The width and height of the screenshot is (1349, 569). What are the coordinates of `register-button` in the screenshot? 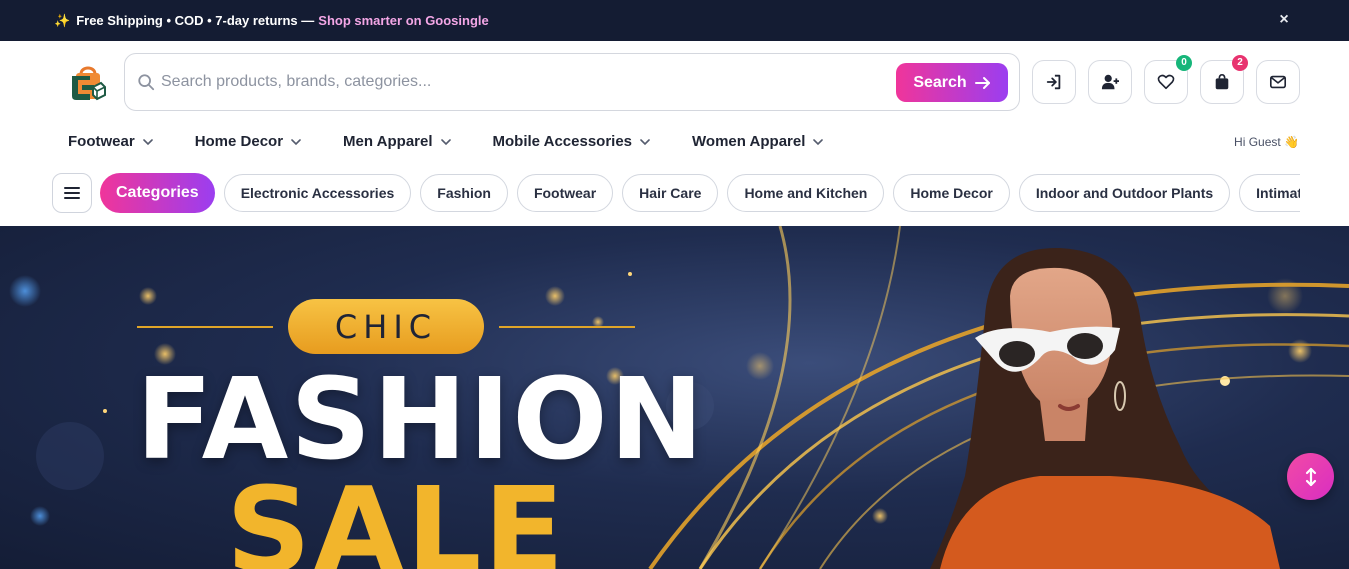 It's located at (1110, 82).